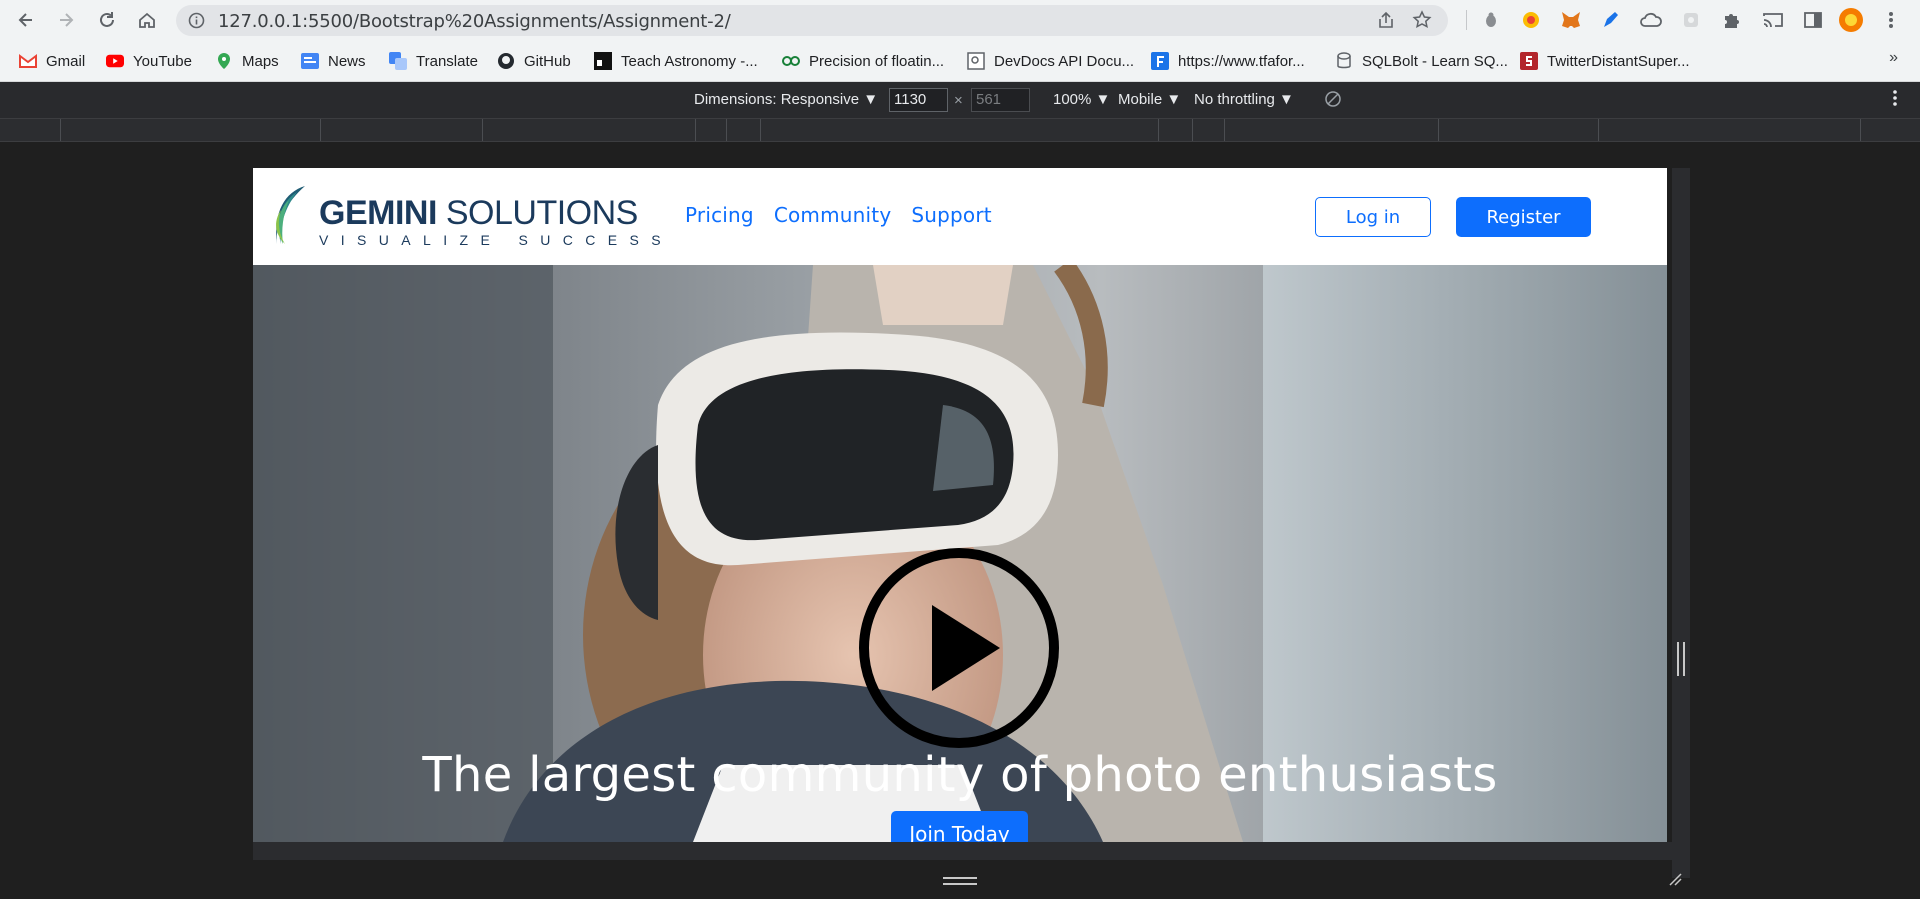 Image resolution: width=1920 pixels, height=899 pixels. I want to click on translate-icon, so click(398, 61).